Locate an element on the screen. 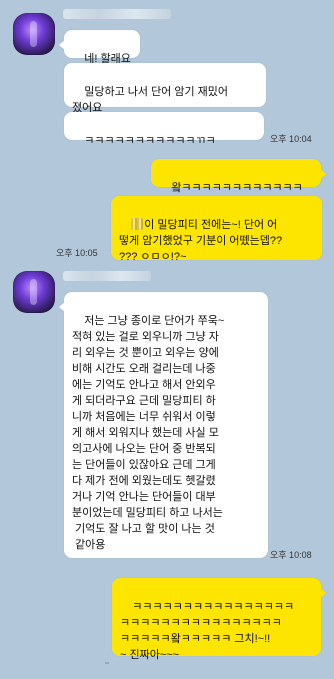 This screenshot has width=334, height=679. redacted-name-image is located at coordinates (137, 224).